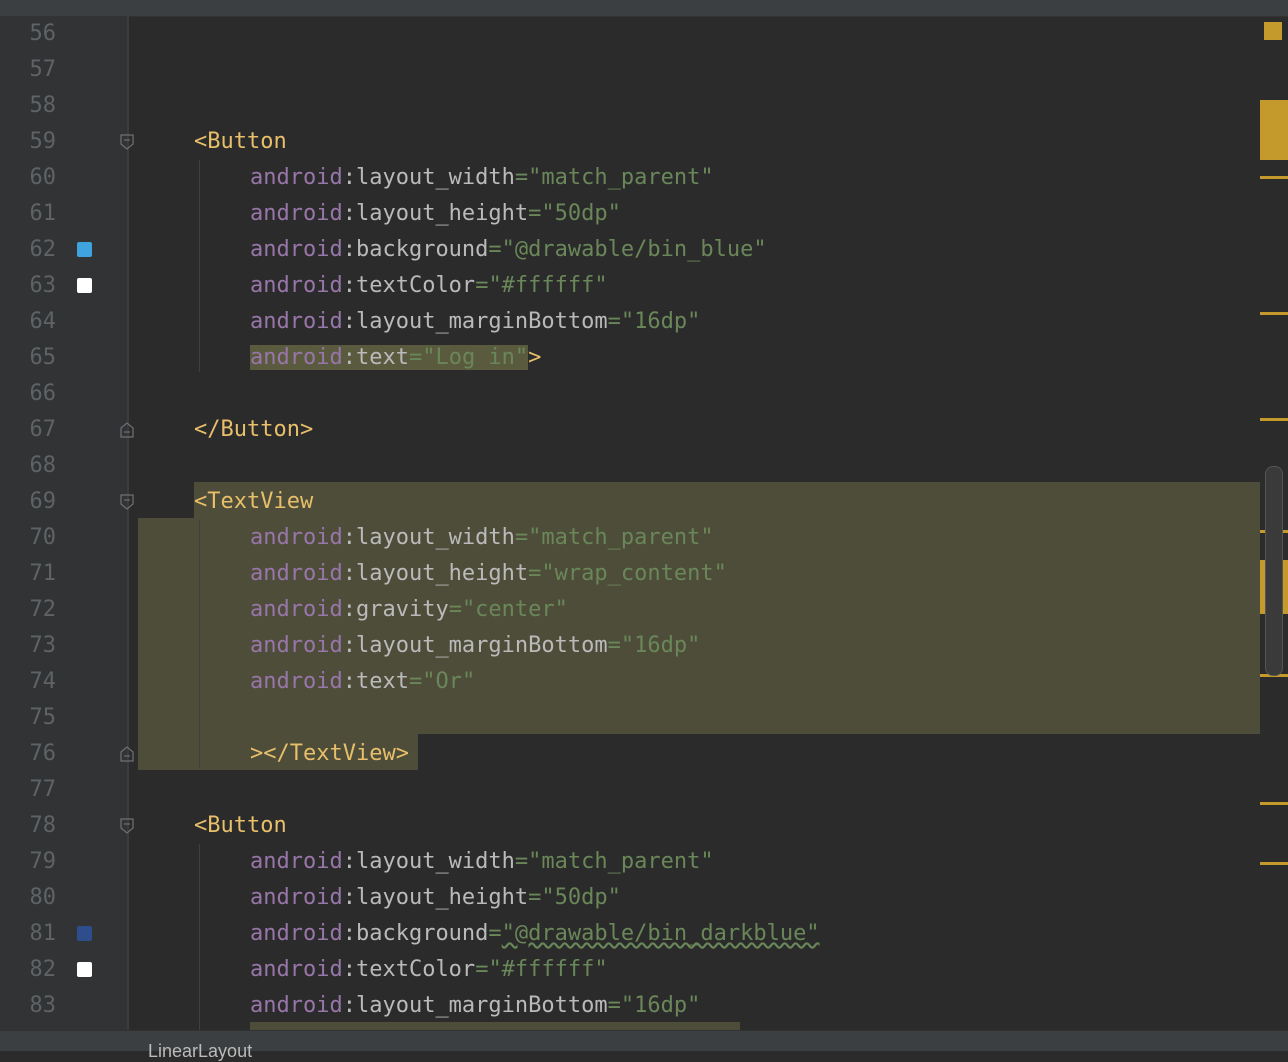  What do you see at coordinates (1274, 571) in the screenshot?
I see `vertical-scrollbar-thumb` at bounding box center [1274, 571].